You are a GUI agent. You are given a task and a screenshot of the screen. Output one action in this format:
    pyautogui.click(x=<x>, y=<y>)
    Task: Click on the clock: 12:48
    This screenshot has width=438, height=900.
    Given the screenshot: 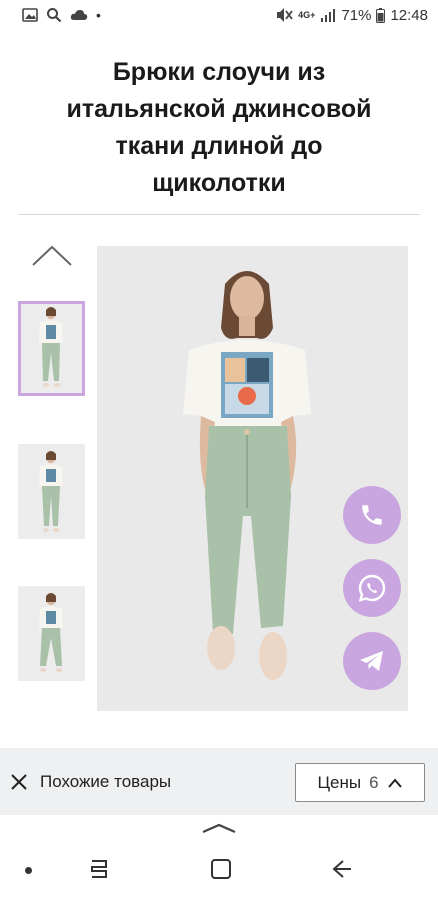 What is the action you would take?
    pyautogui.click(x=409, y=15)
    